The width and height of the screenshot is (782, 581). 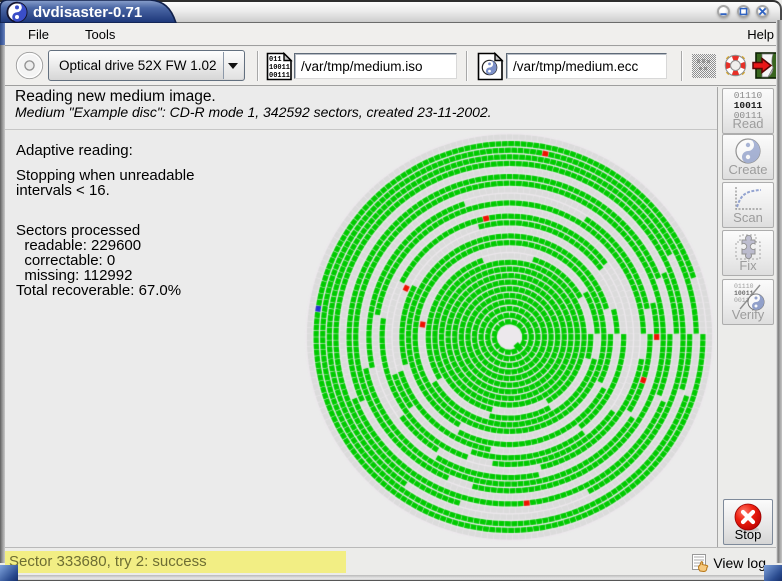 What do you see at coordinates (275, 60) in the screenshot?
I see `svg-text: 011` at bounding box center [275, 60].